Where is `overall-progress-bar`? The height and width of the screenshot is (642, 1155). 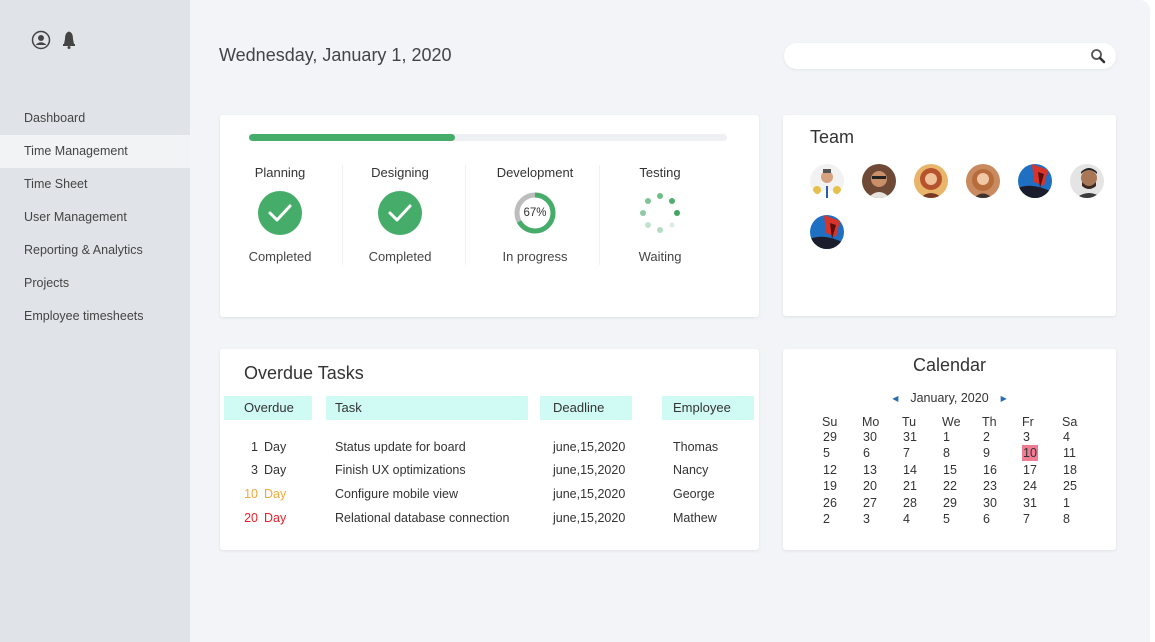
overall-progress-bar is located at coordinates (488, 137).